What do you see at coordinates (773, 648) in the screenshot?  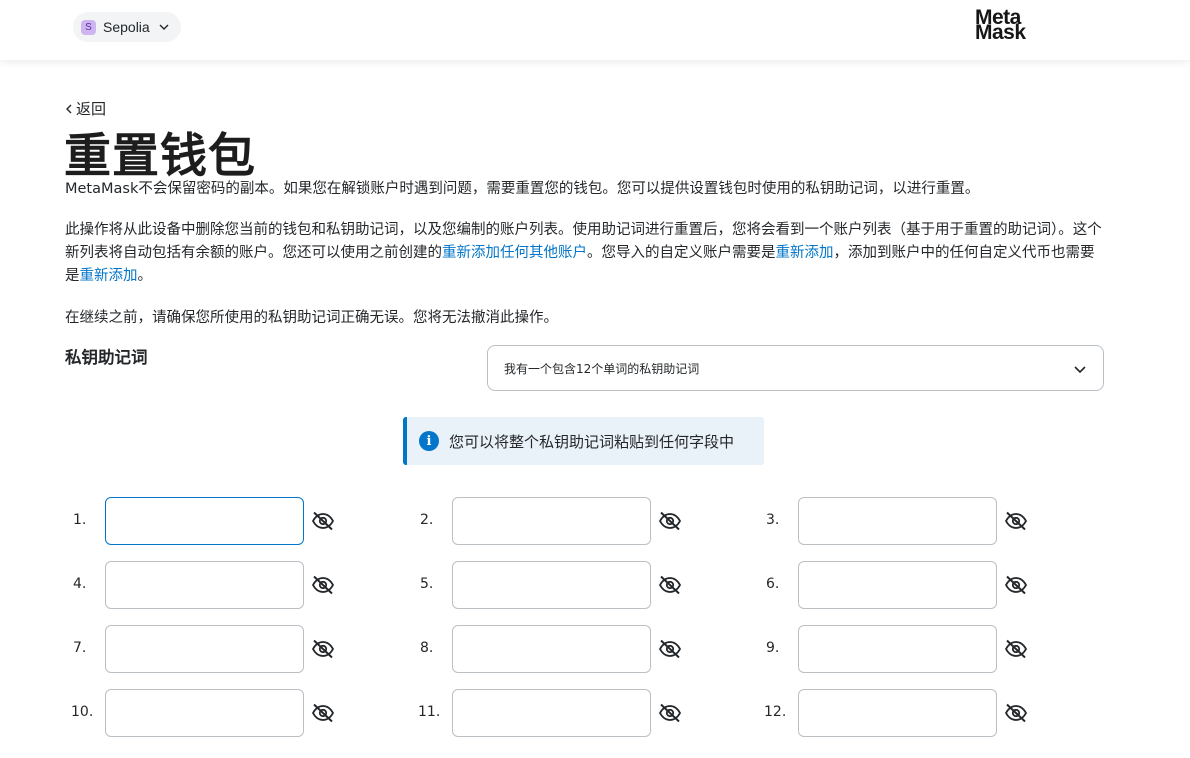 I see `srp-word-number: 9.` at bounding box center [773, 648].